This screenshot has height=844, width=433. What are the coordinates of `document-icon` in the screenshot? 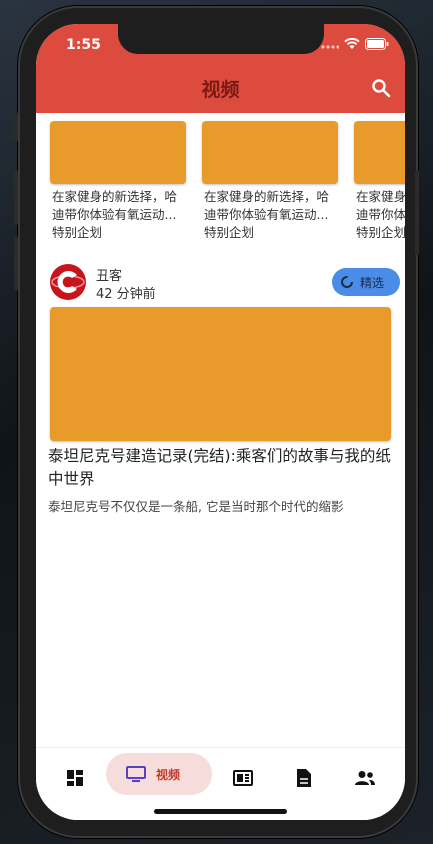 It's located at (304, 778).